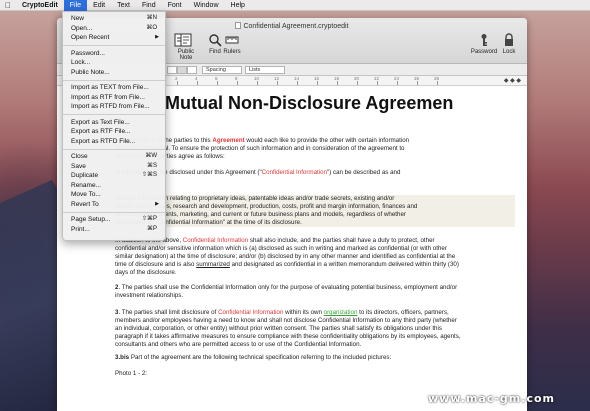  I want to click on toolbar-rulers-button: Rulers, so click(232, 44).